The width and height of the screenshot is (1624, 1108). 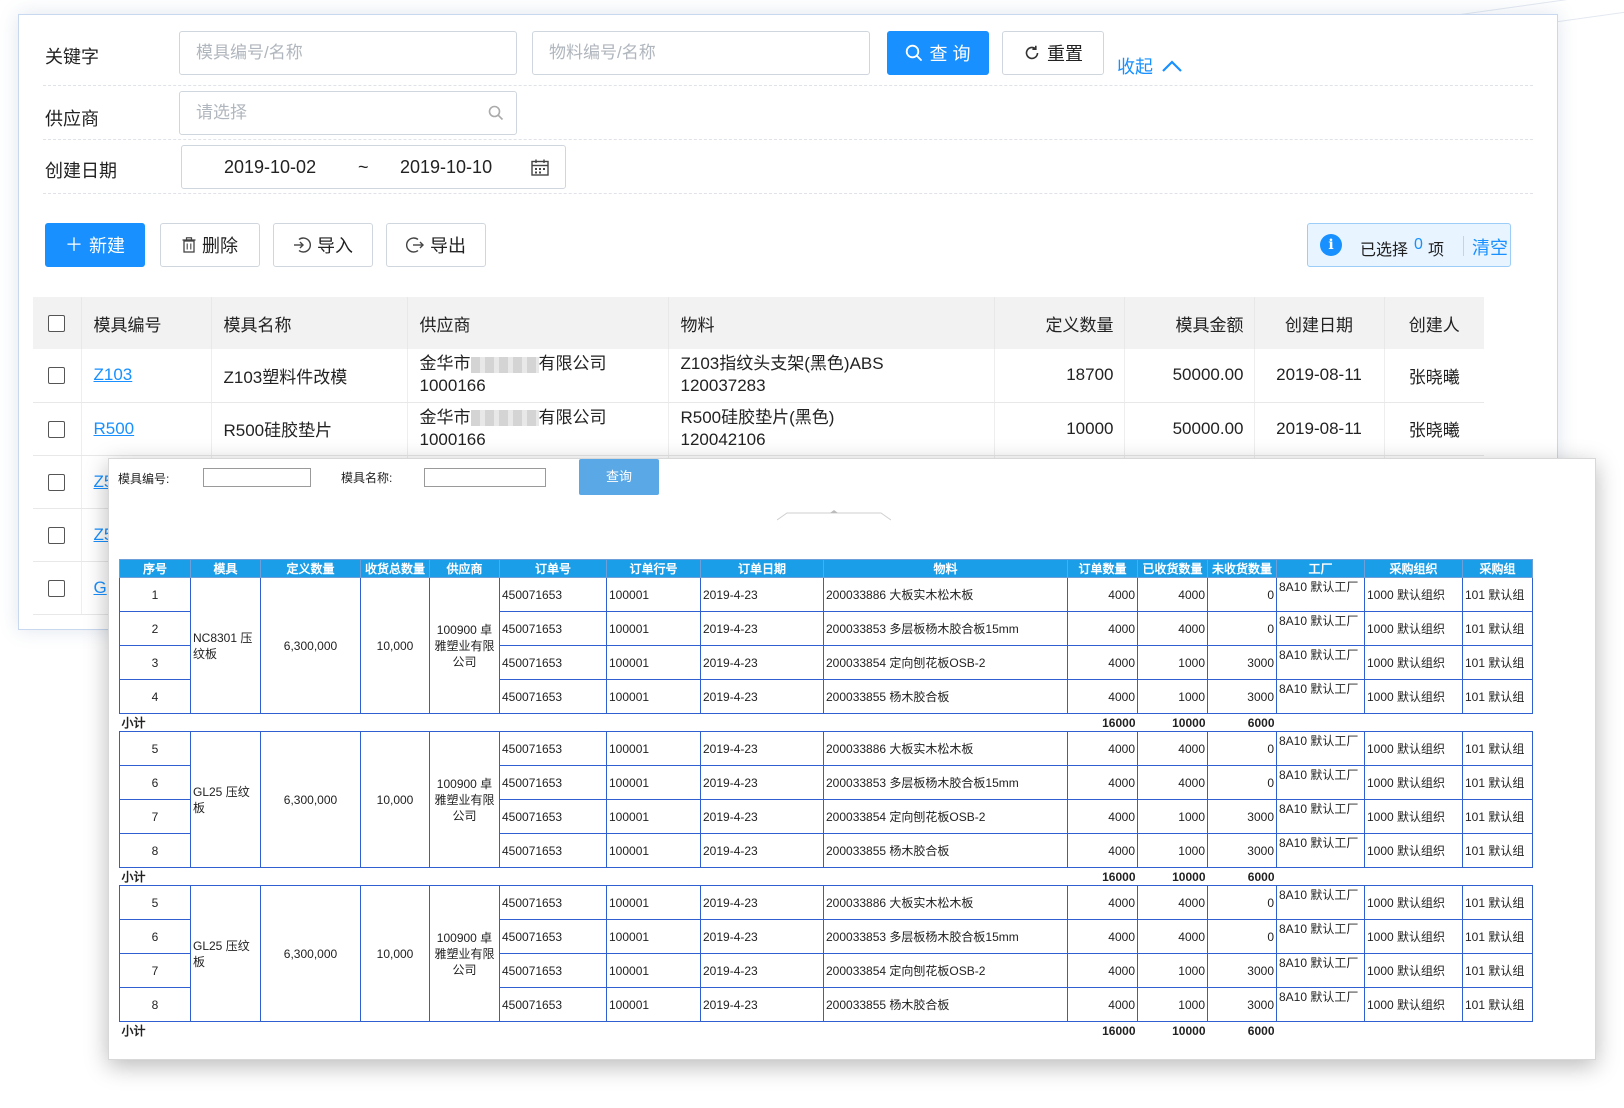 I want to click on report-seq: 5, so click(x=155, y=902).